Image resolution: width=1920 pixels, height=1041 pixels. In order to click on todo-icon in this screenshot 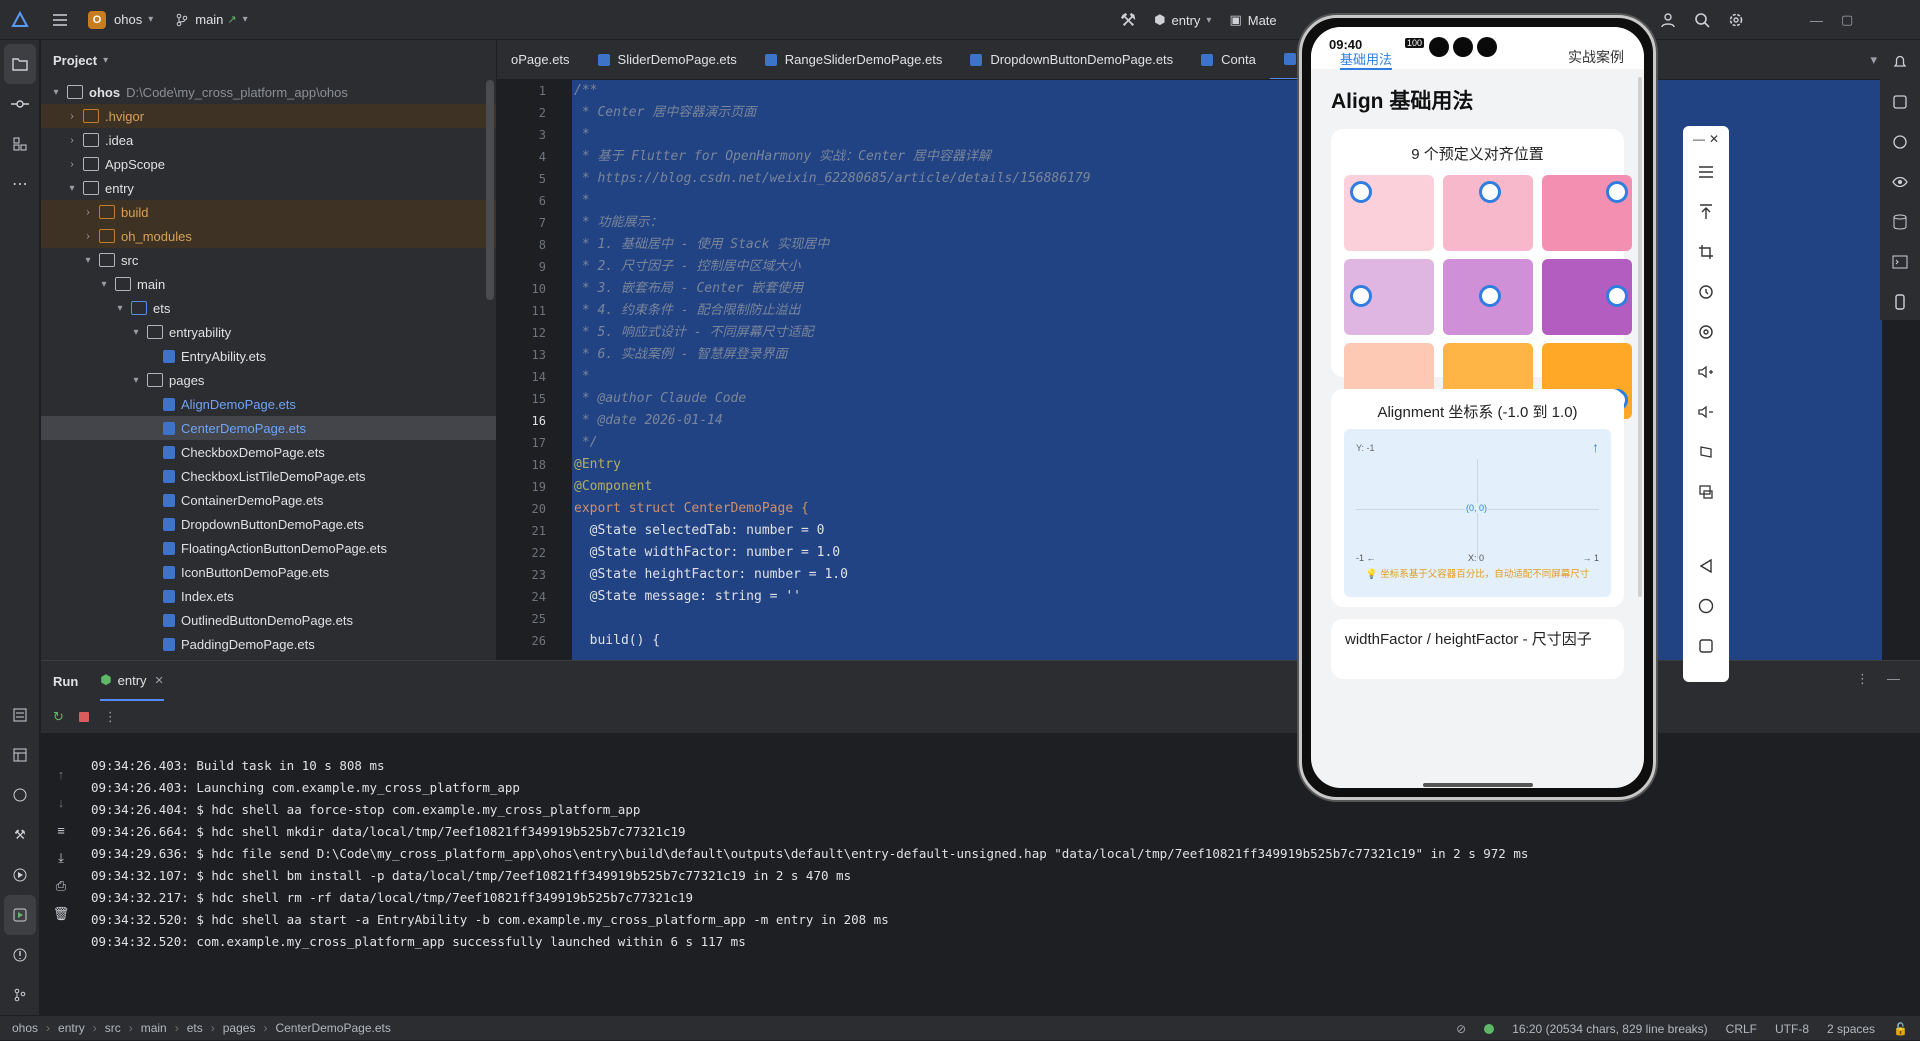, I will do `click(20, 715)`.